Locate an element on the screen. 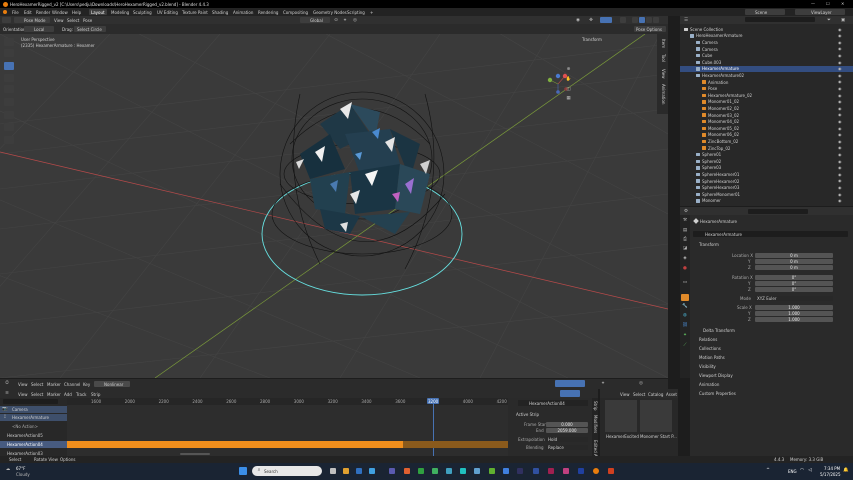 The height and width of the screenshot is (480, 853). world-tab-icon: ● is located at coordinates (685, 268).